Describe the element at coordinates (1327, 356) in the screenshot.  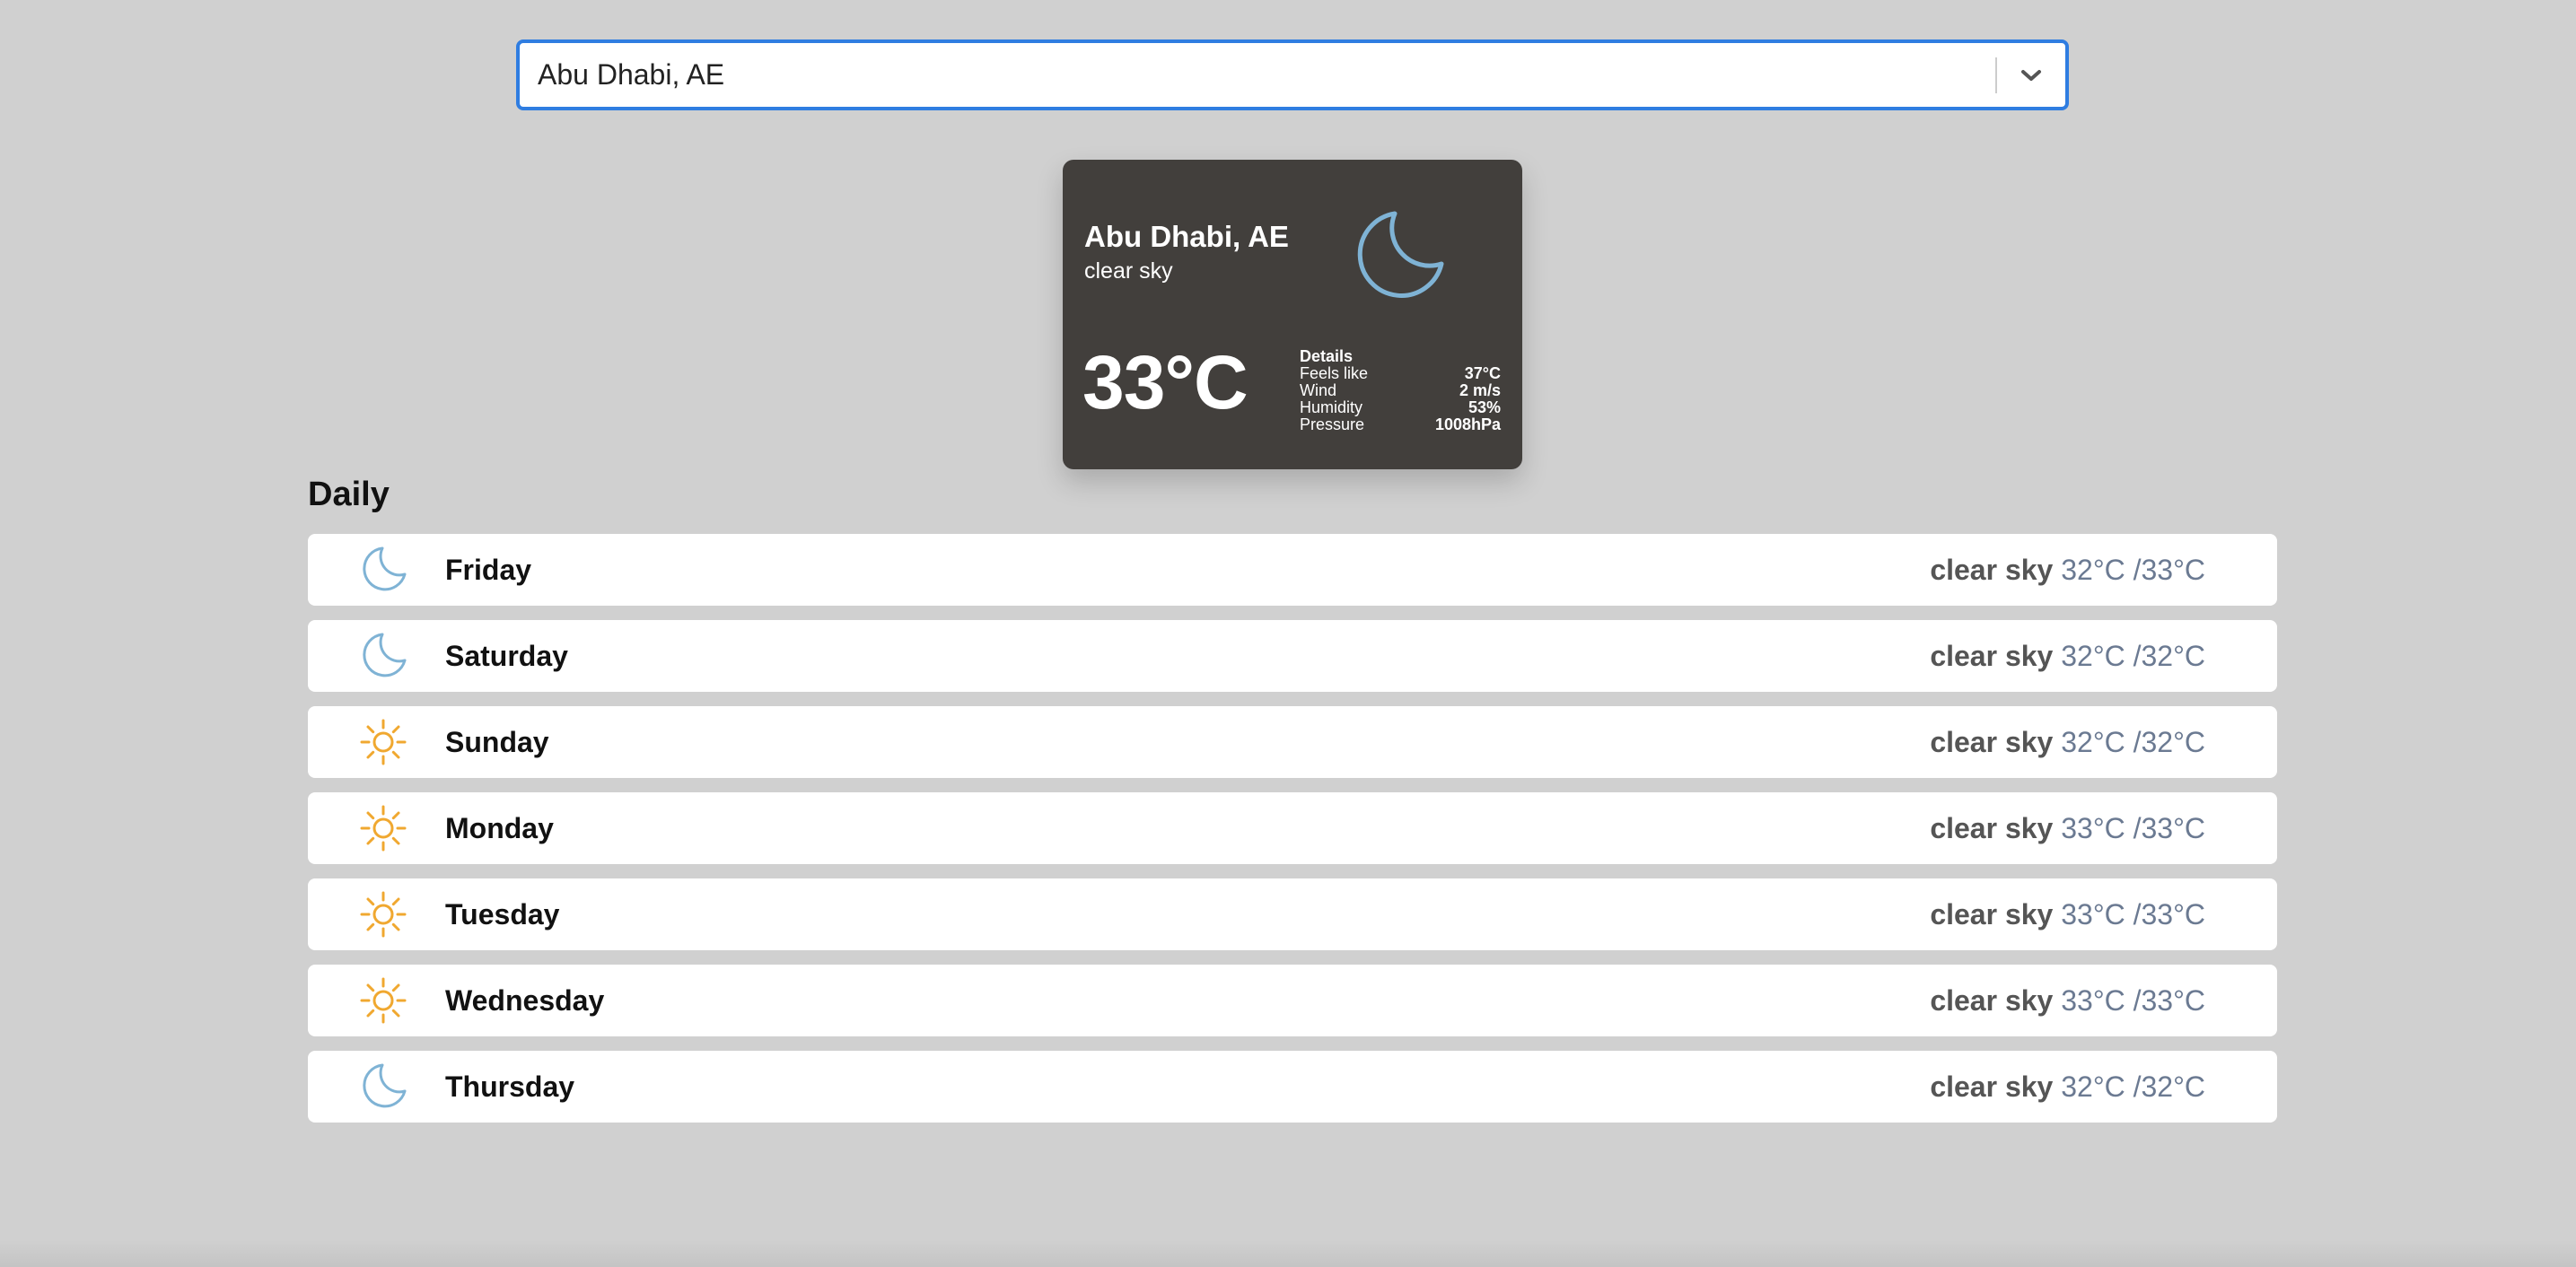
I see `details-title: Details` at that location.